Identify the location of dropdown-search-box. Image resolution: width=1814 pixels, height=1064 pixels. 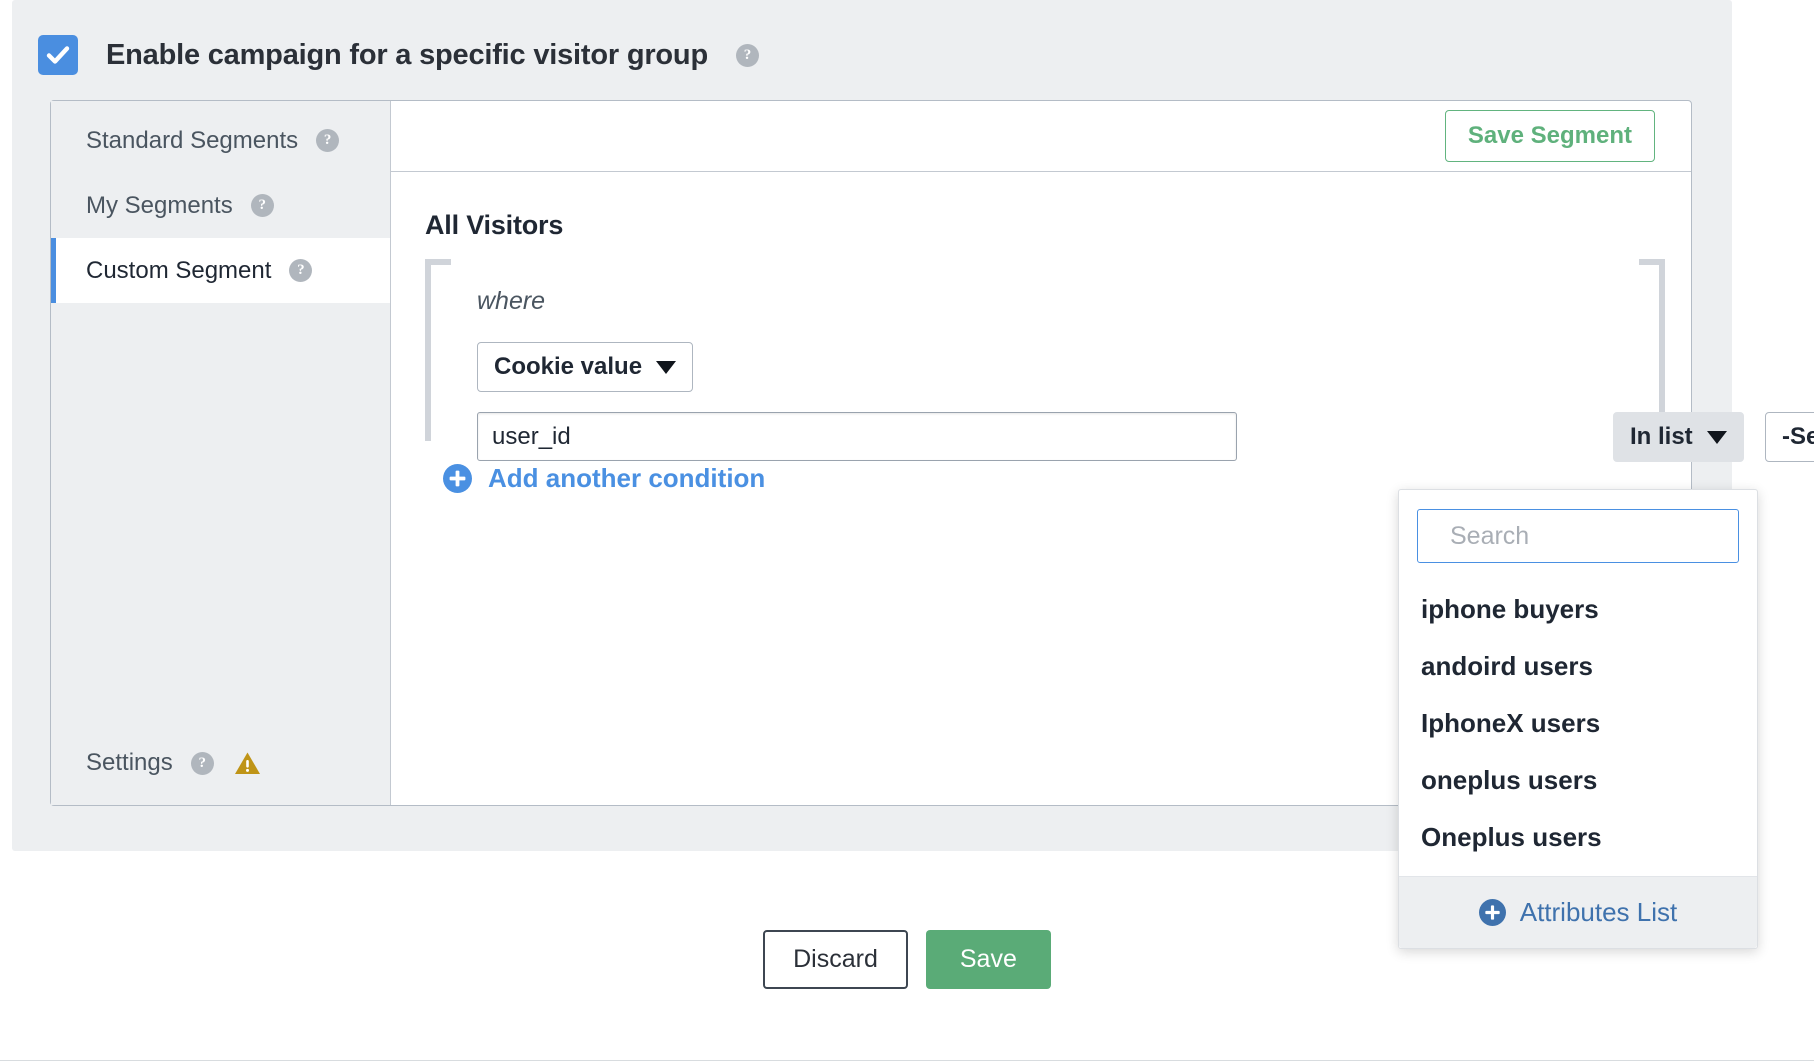
(1594, 536).